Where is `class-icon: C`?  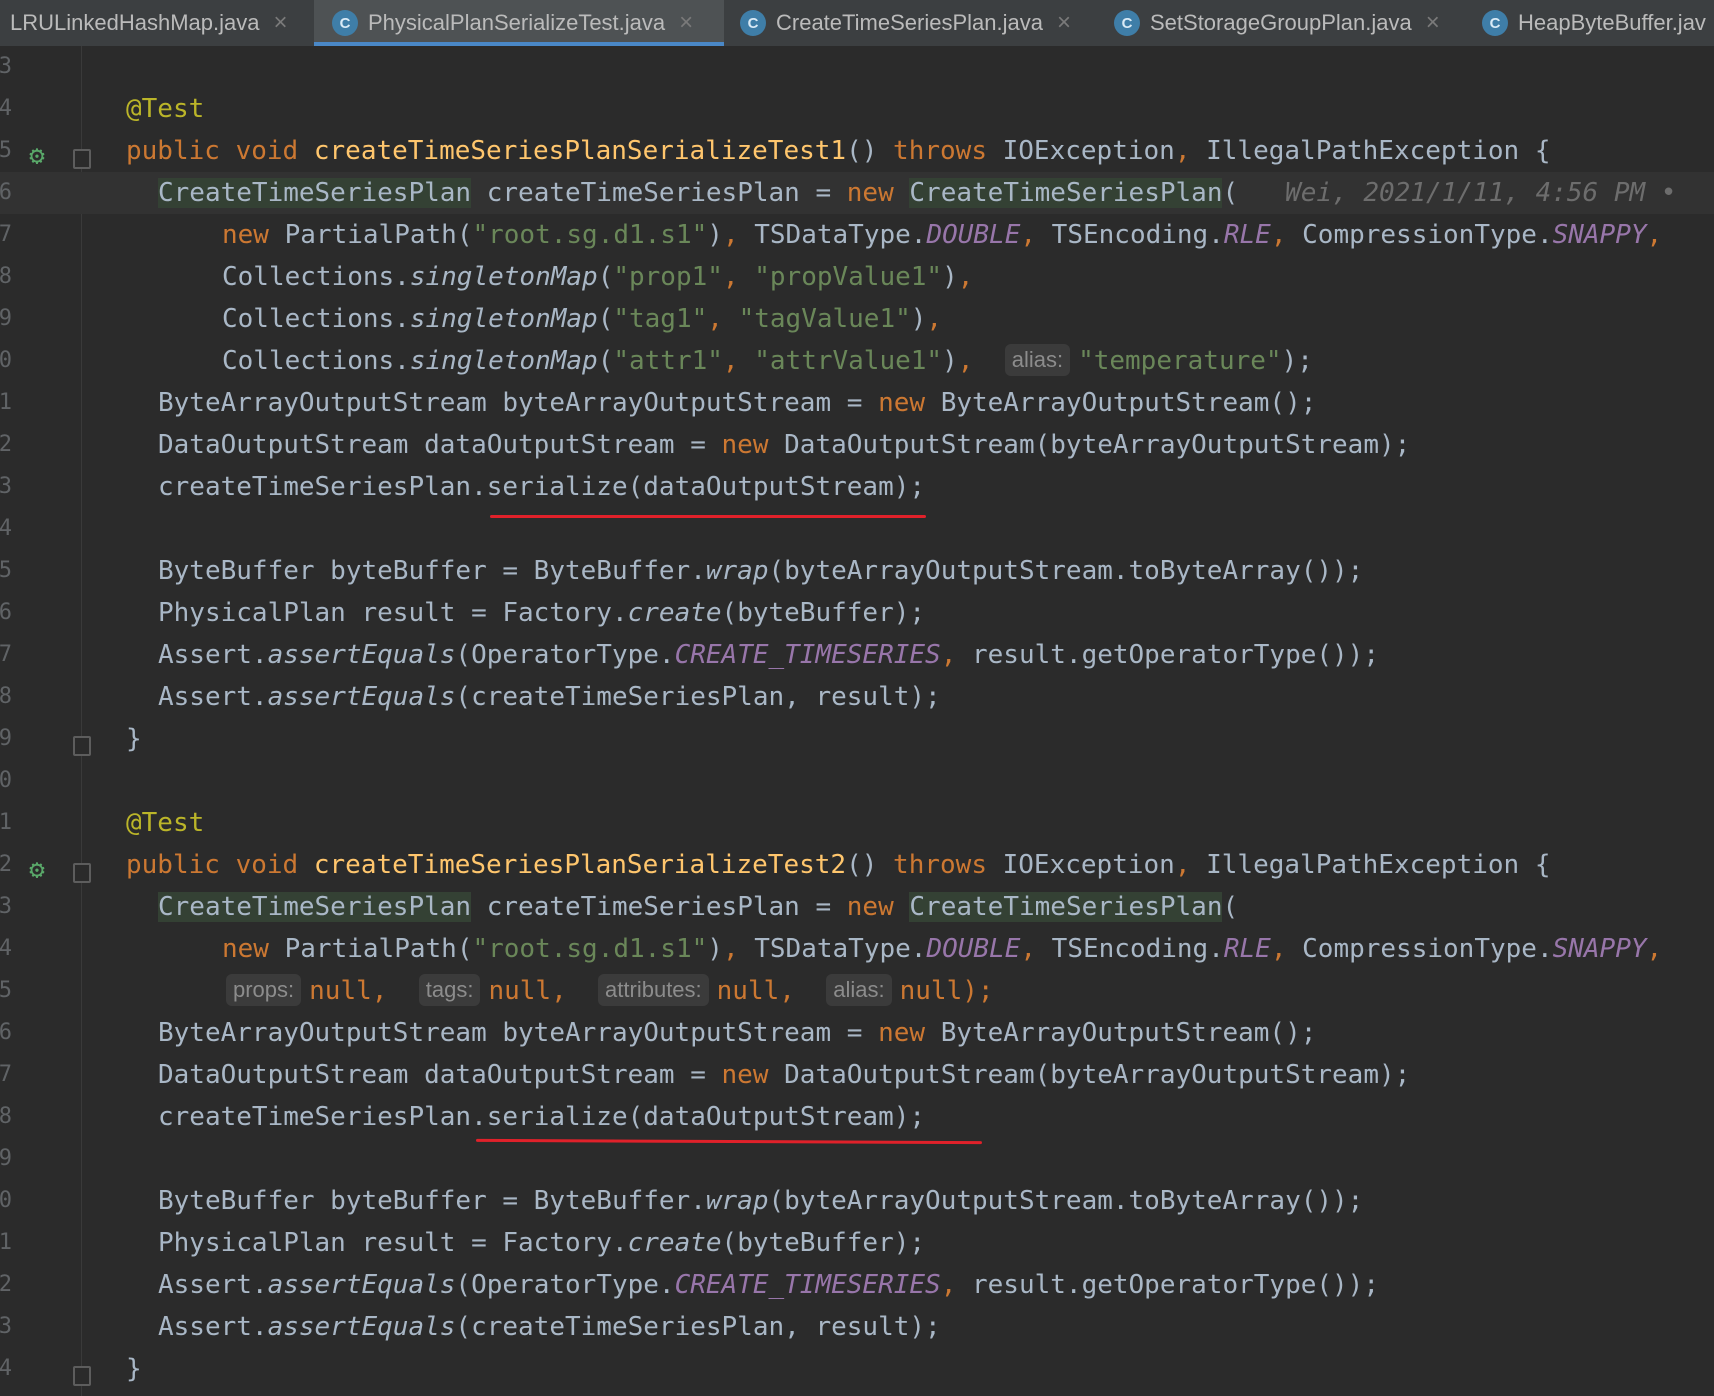
class-icon: C is located at coordinates (753, 23).